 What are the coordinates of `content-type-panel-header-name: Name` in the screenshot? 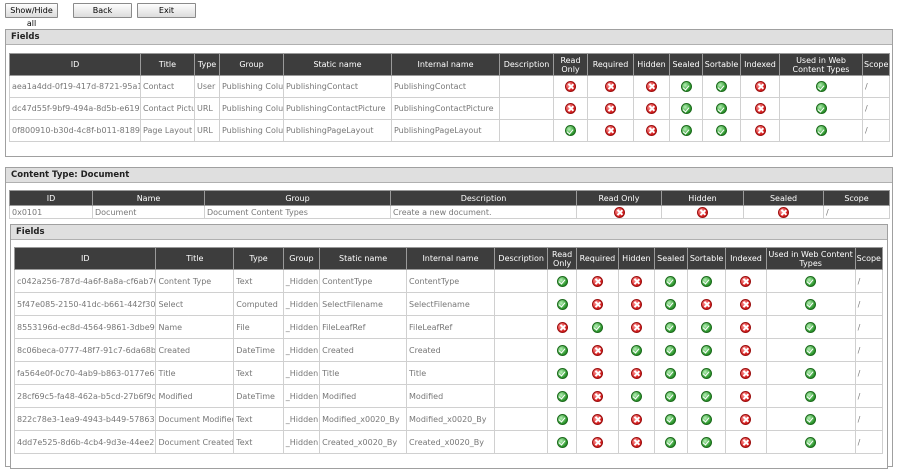 It's located at (148, 198).